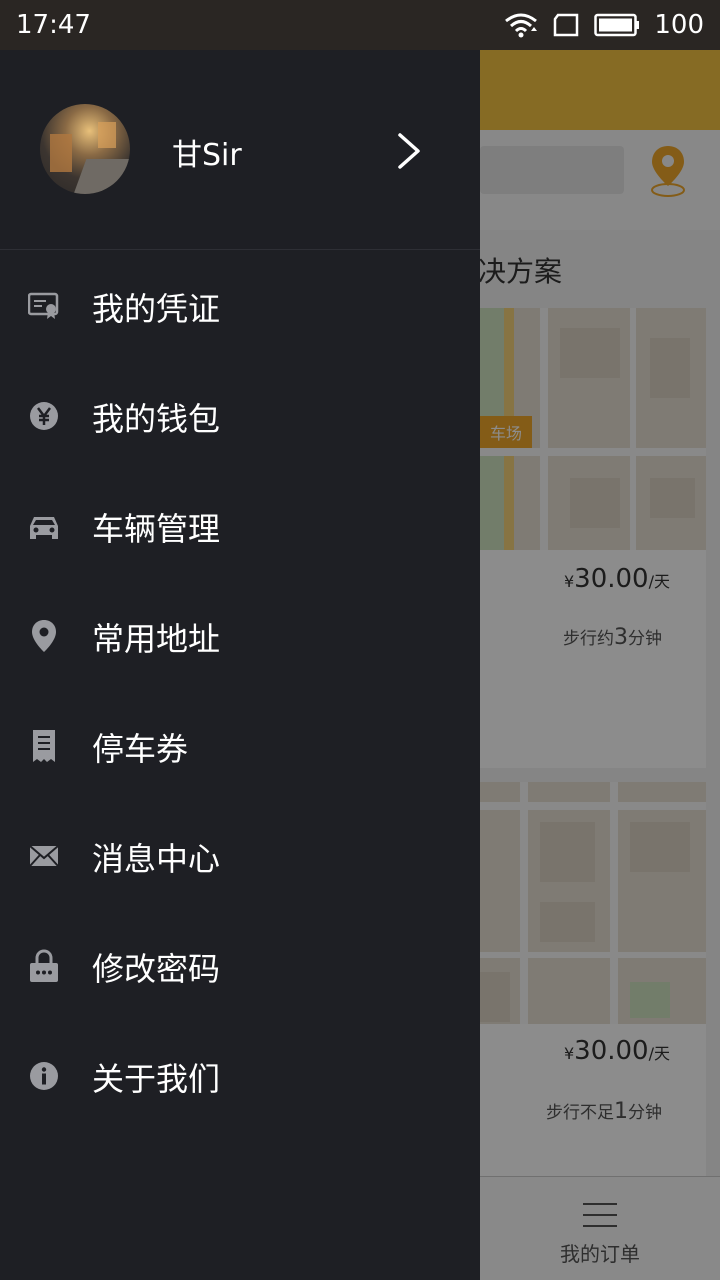 Image resolution: width=720 pixels, height=1280 pixels. Describe the element at coordinates (240, 747) in the screenshot. I see `menu-item-coupons: 停车券` at that location.